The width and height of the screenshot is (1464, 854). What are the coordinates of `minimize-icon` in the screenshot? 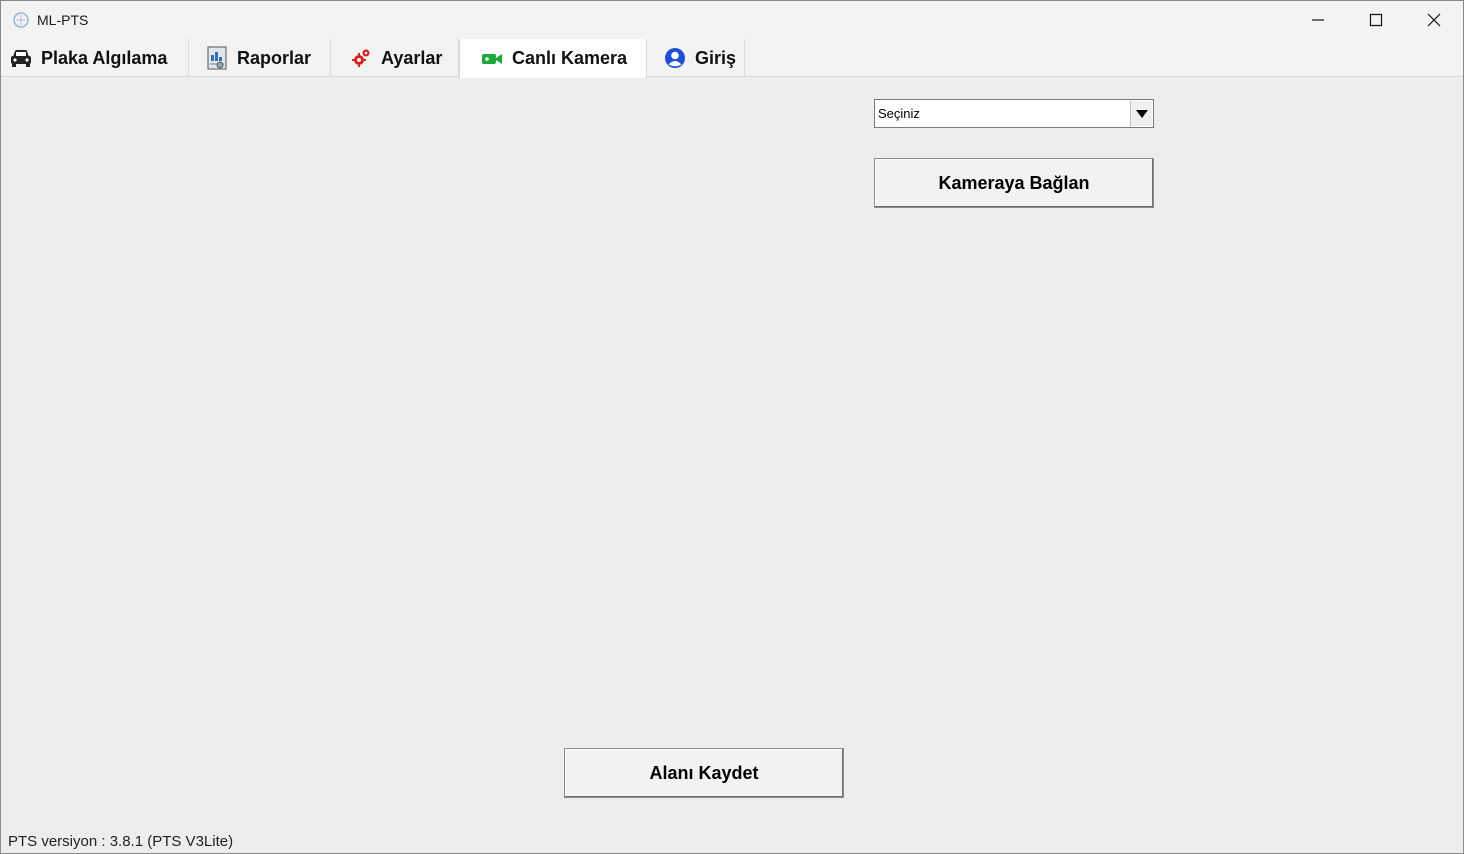 It's located at (1318, 20).